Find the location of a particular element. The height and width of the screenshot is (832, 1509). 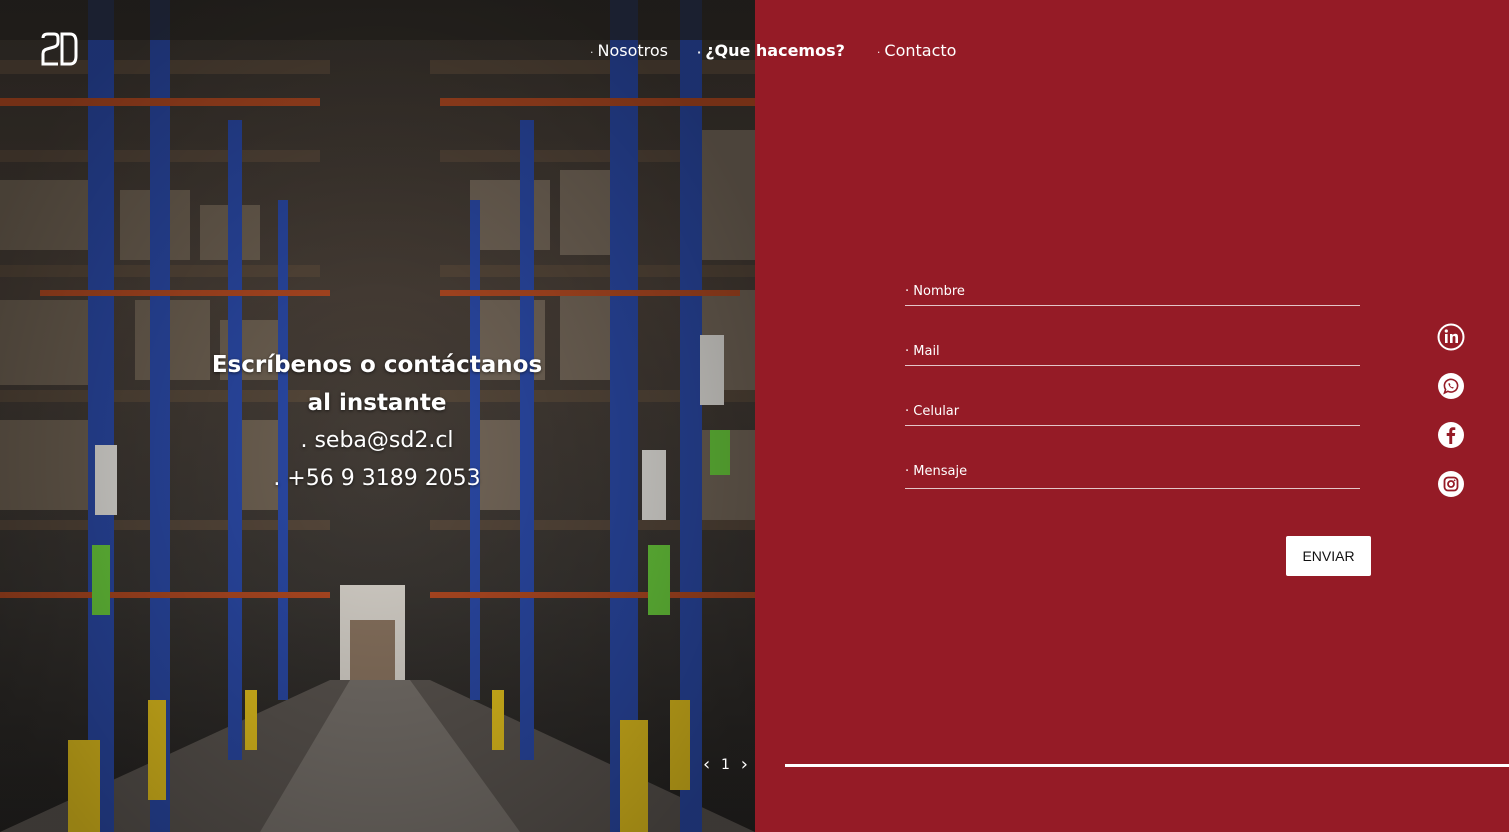

nav-label-contacto: Contacto is located at coordinates (920, 50).